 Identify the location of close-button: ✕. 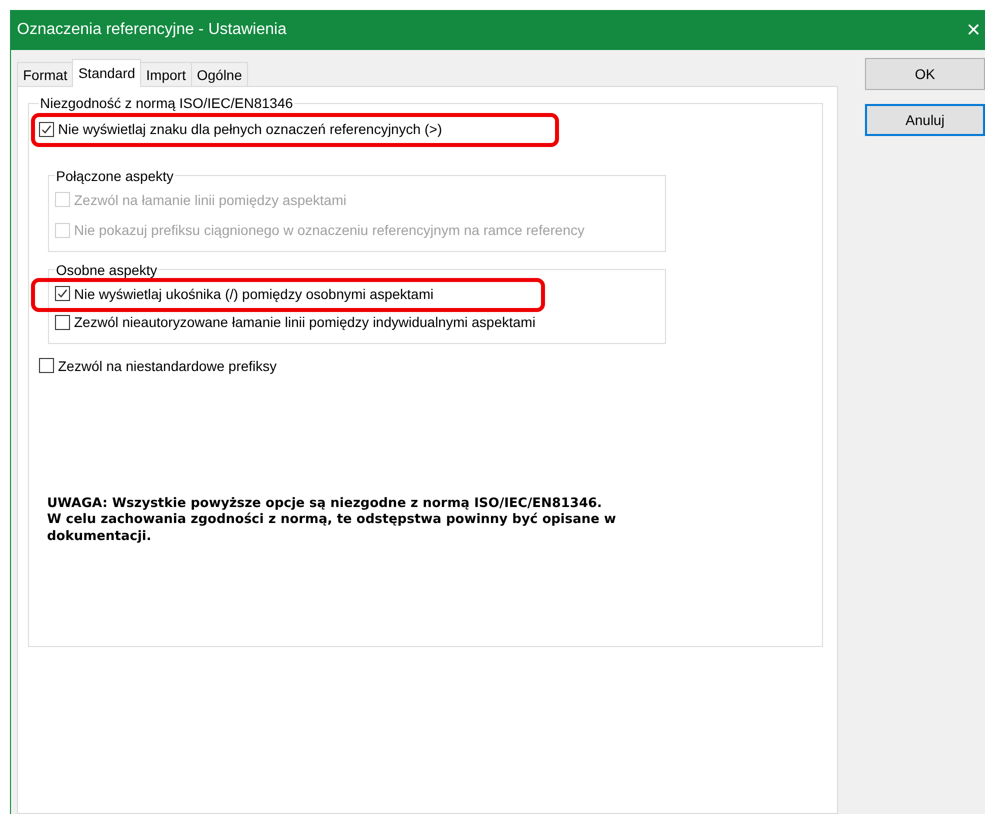
(970, 30).